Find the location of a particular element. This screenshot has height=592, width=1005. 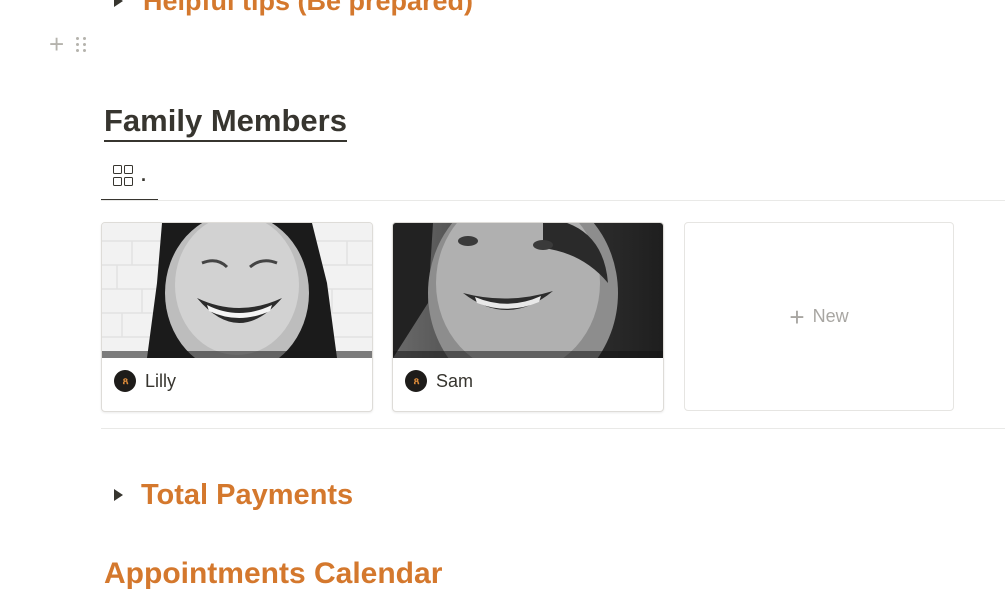

total-payments-heading: Total Payments is located at coordinates (247, 494).